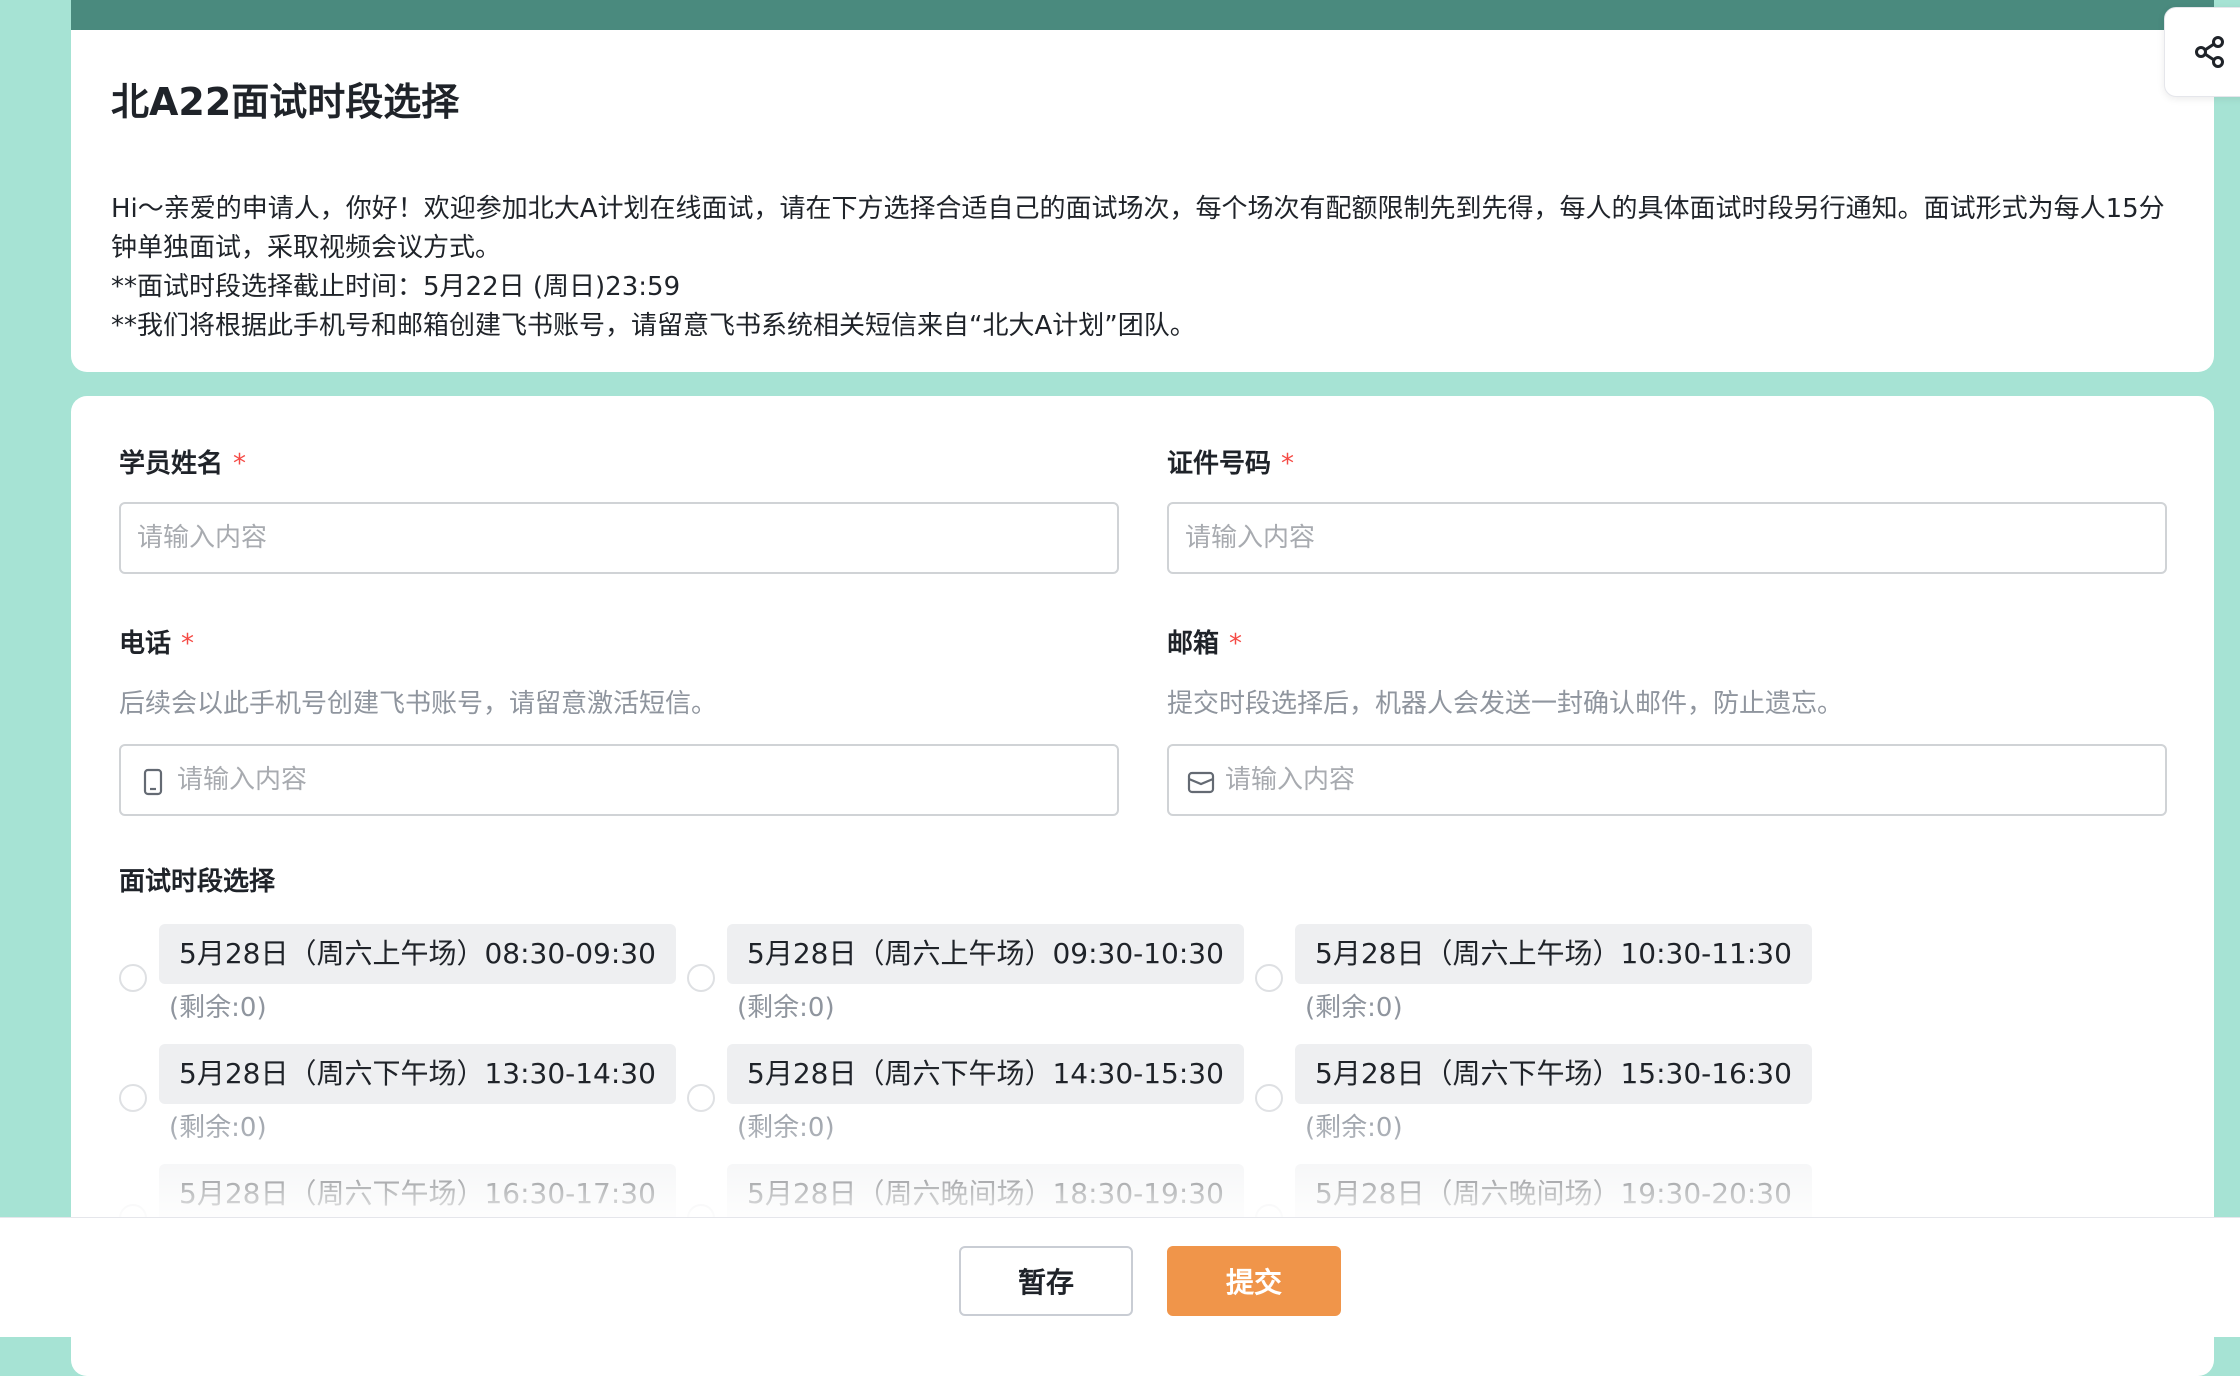  I want to click on slot-option: 5月28日（周六上午场）09:30-10:30 (剩余:0), so click(965, 979).